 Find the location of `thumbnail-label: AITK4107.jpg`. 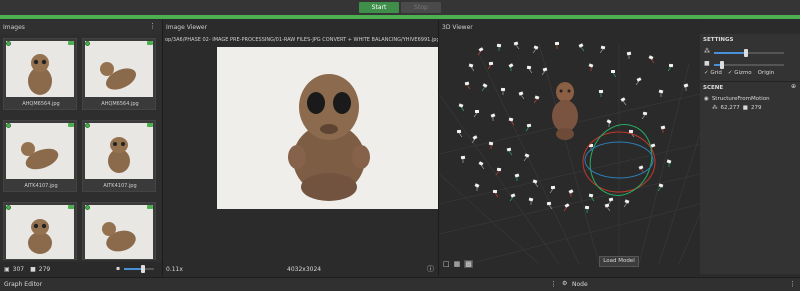

thumbnail-label: AITK4107.jpg is located at coordinates (120, 186).